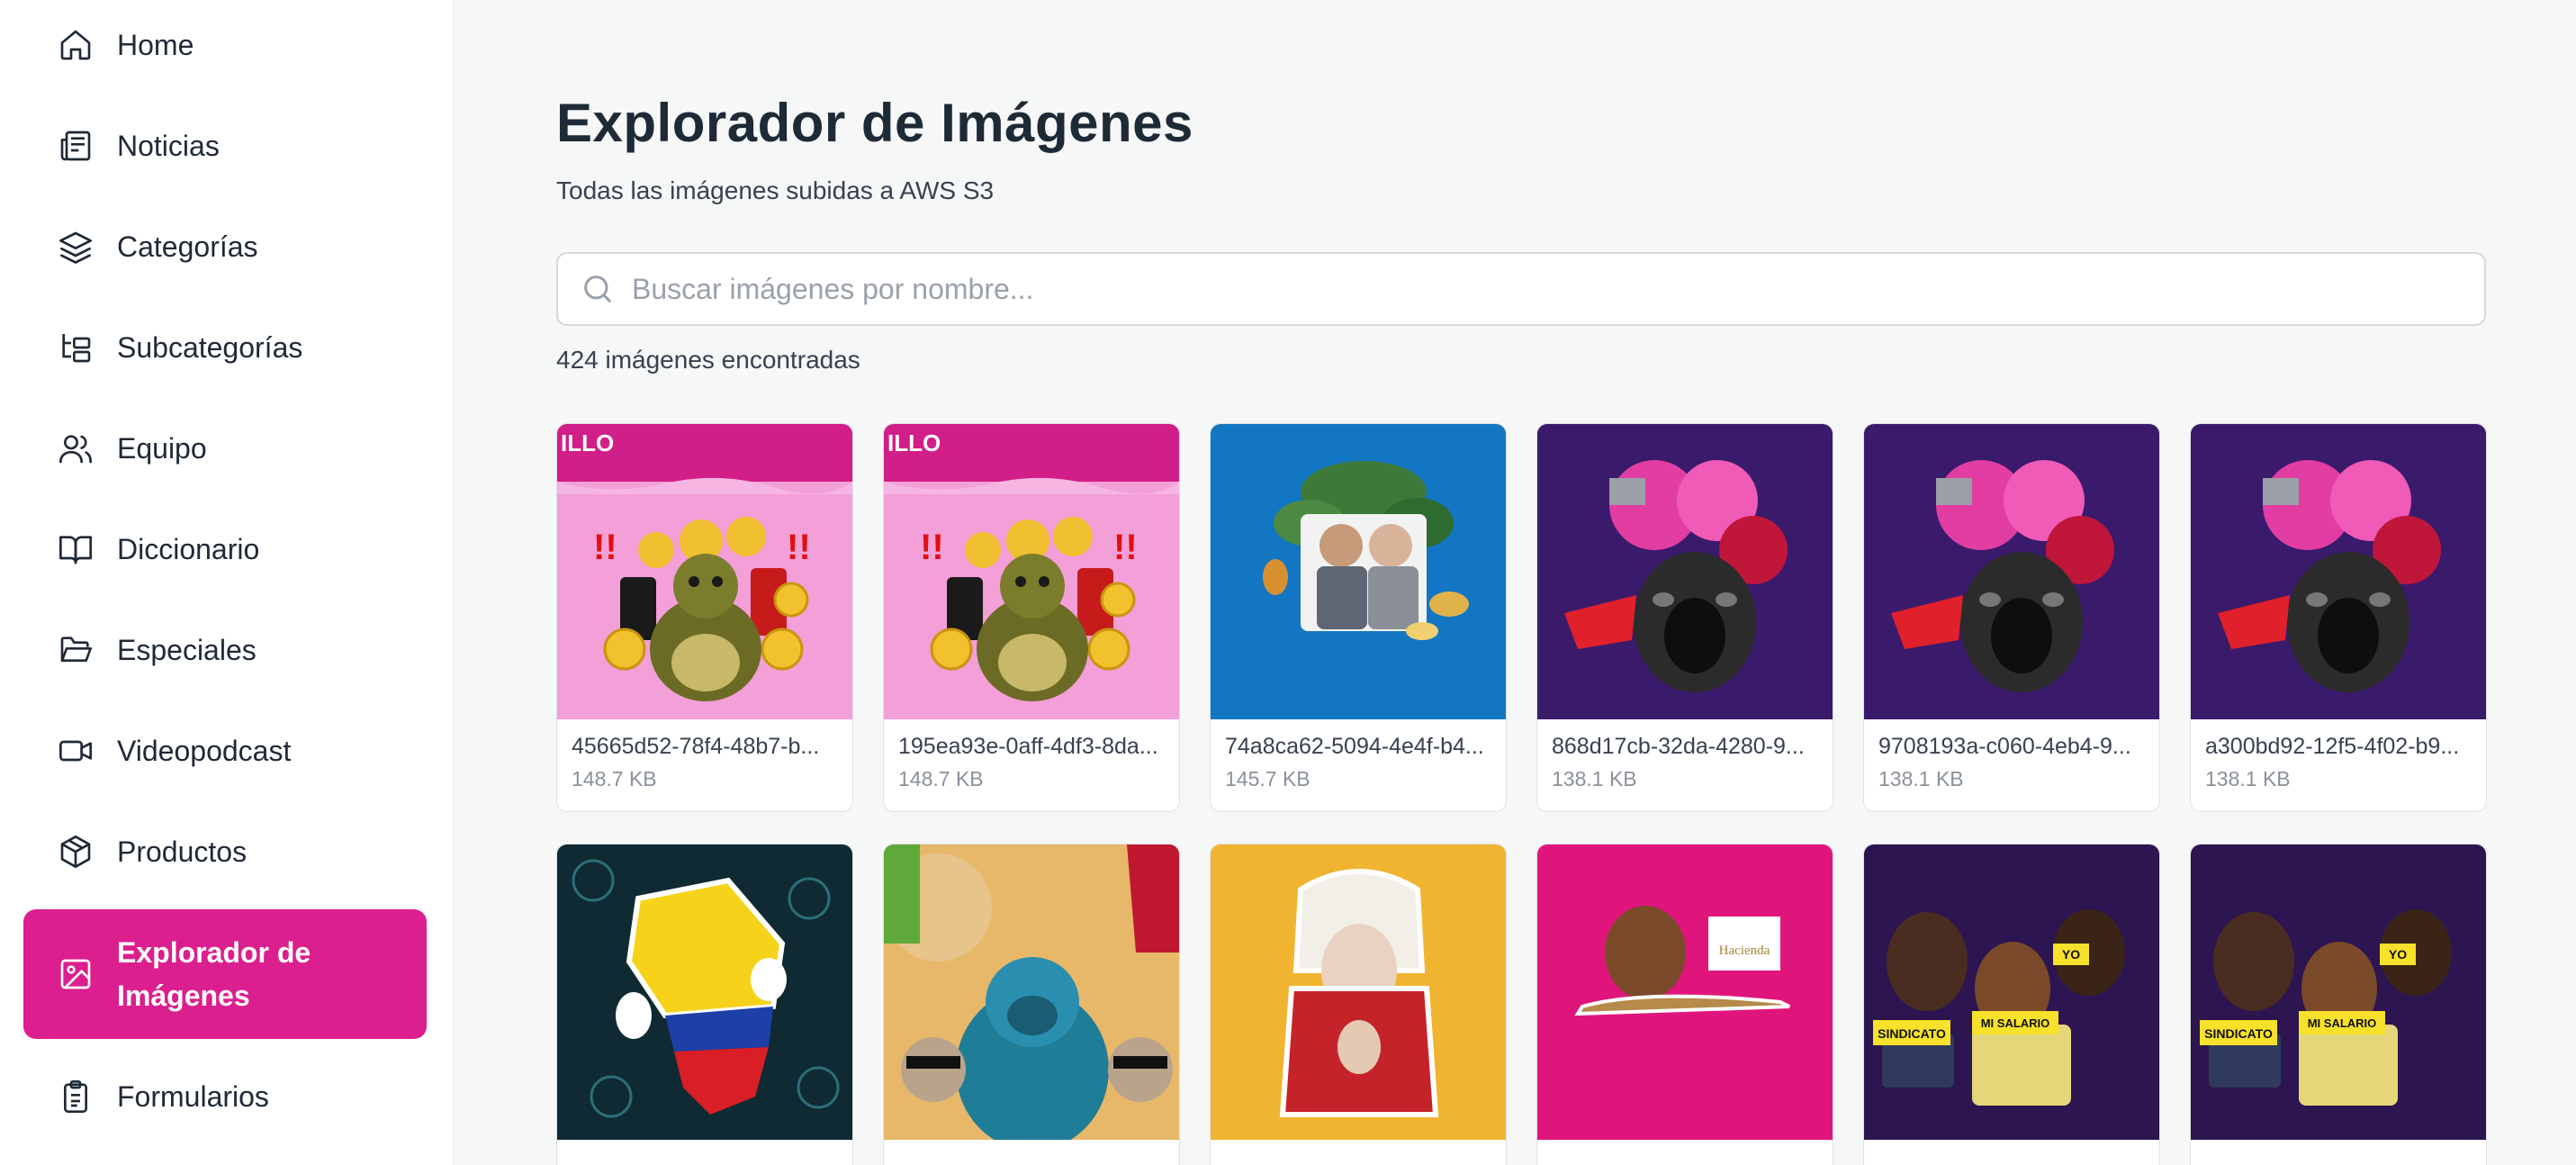 This screenshot has width=2576, height=1165. Describe the element at coordinates (225, 146) in the screenshot. I see `sidebar-item-noticias: Noticias` at that location.